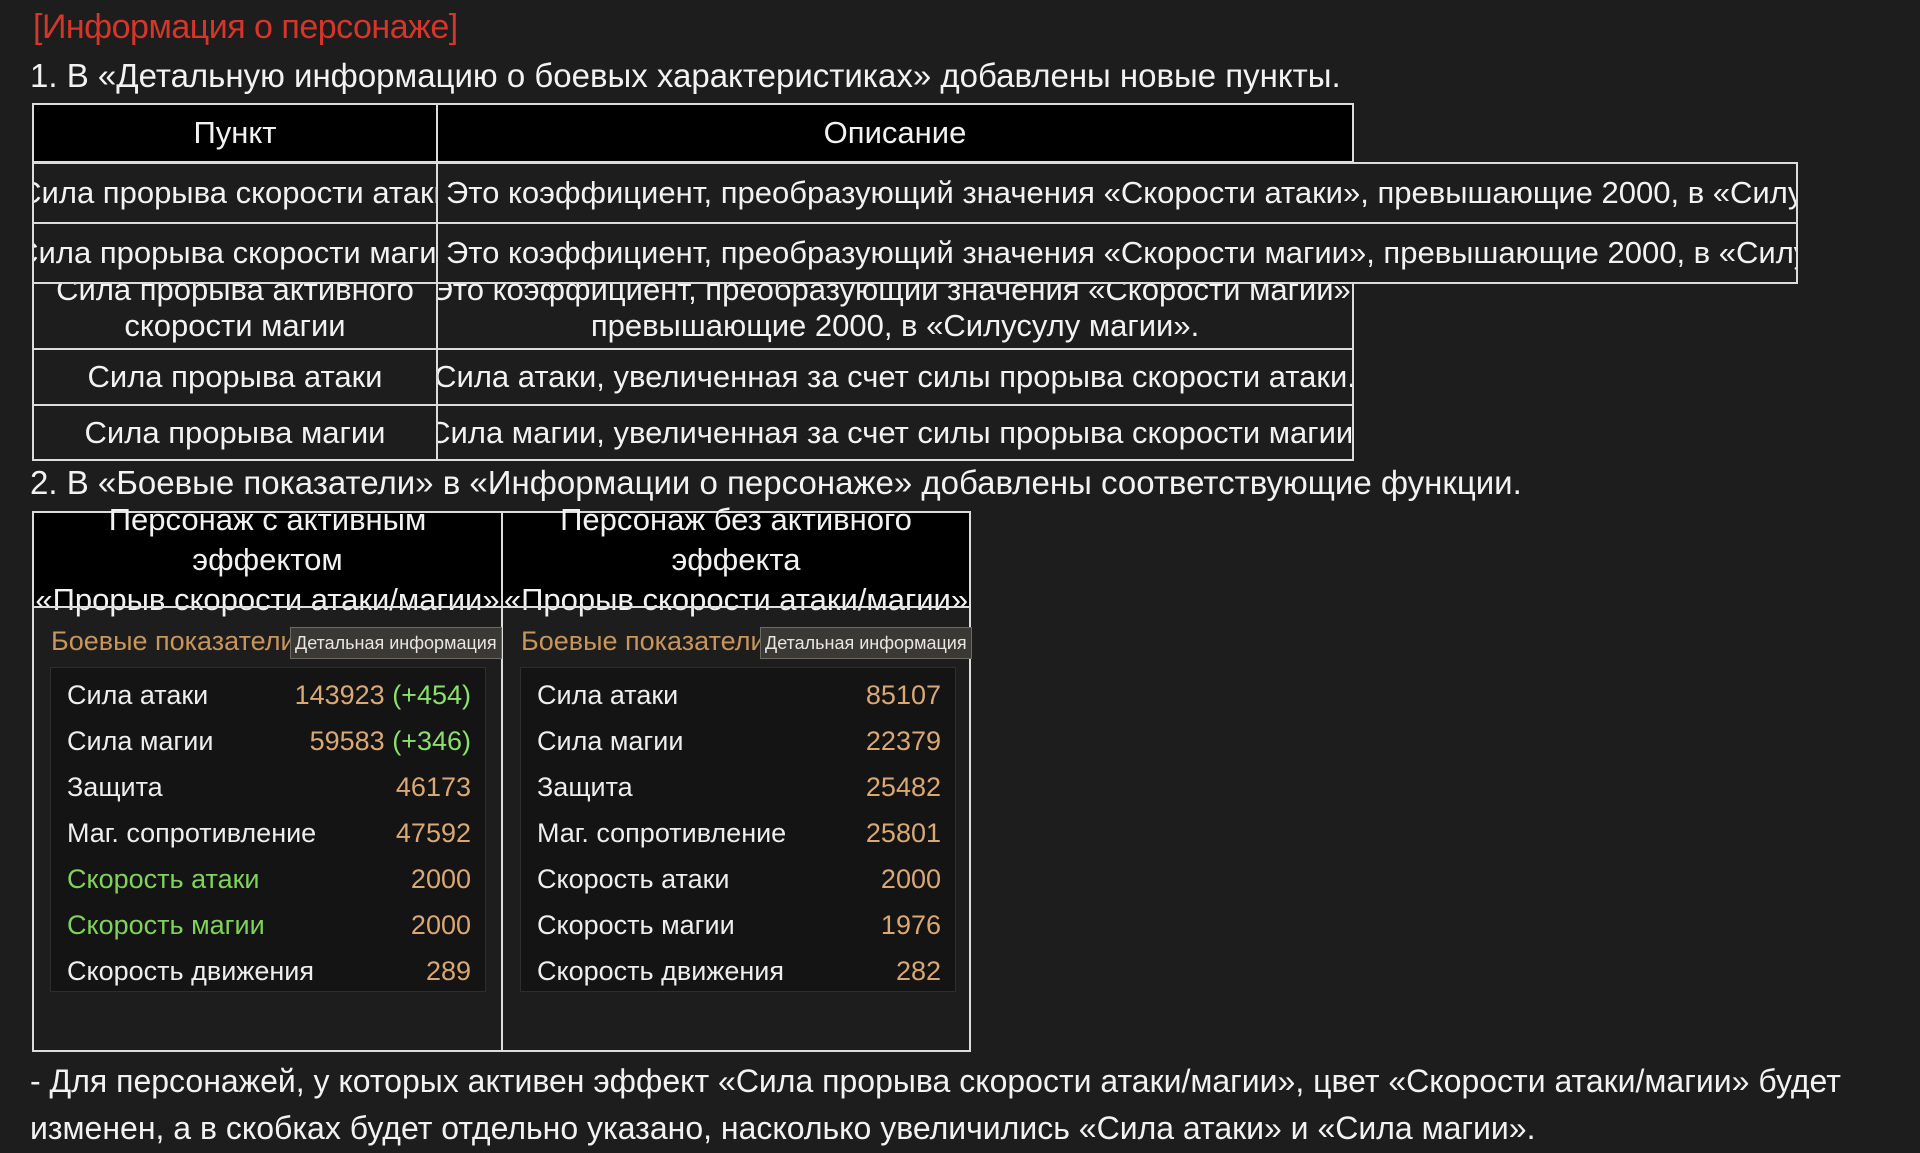 Image resolution: width=1920 pixels, height=1153 pixels. I want to click on stat-number: 143923, so click(339, 695).